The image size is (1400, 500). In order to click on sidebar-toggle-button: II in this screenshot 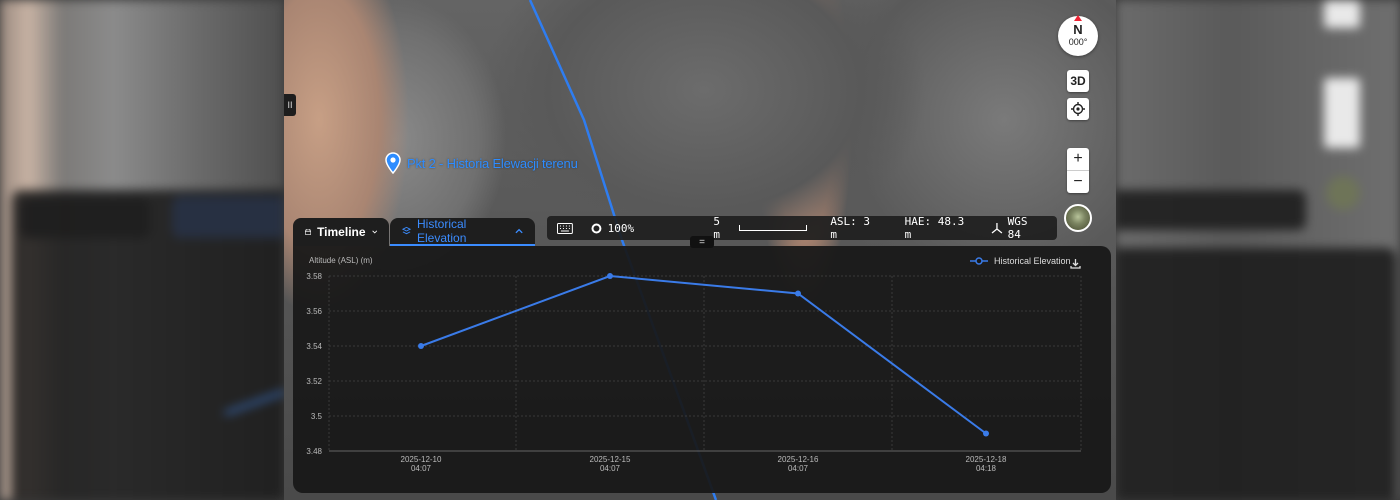, I will do `click(290, 105)`.